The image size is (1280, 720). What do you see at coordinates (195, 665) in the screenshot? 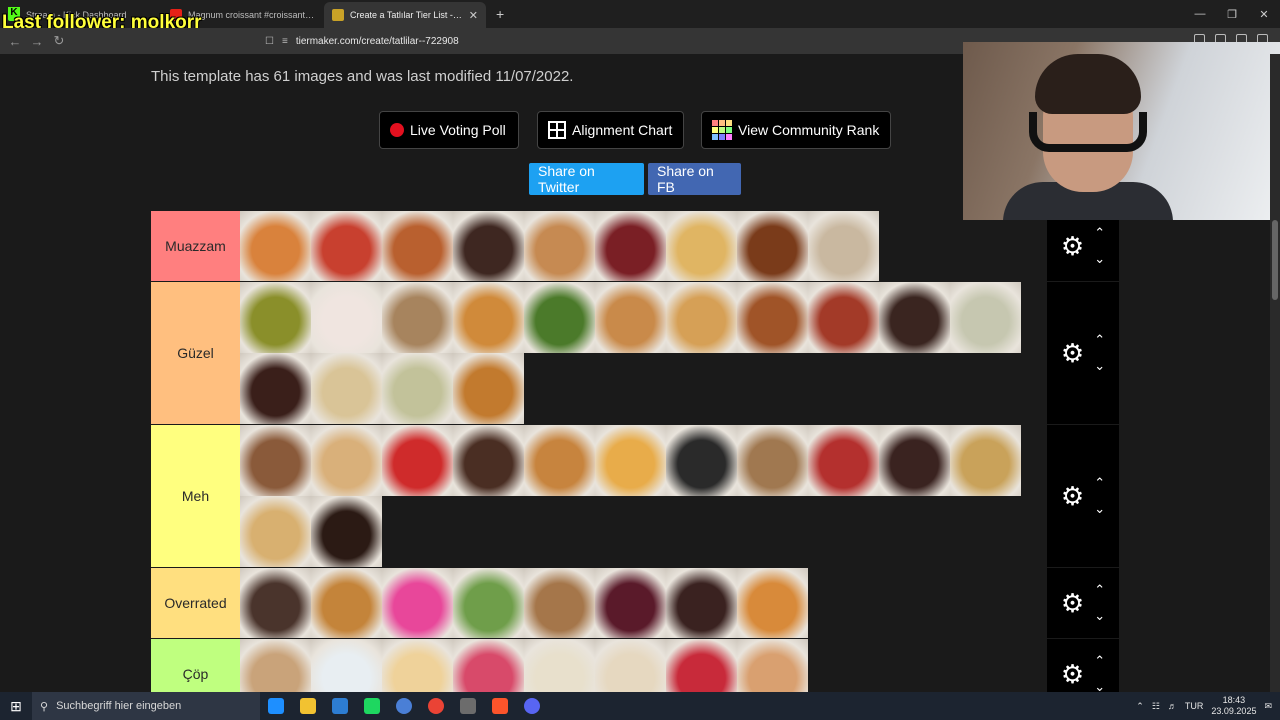
I see `tier-label: Çöp` at bounding box center [195, 665].